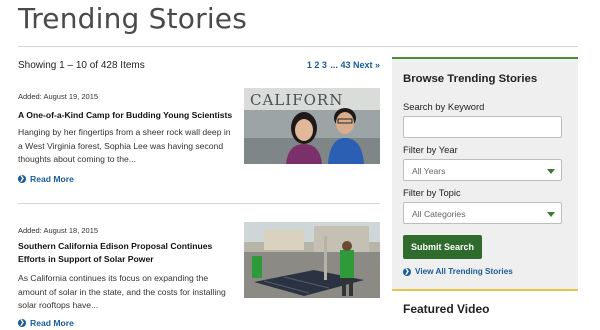 The height and width of the screenshot is (330, 600). What do you see at coordinates (81, 65) in the screenshot?
I see `results-count: Showing 1 – 10 of 428 Items` at bounding box center [81, 65].